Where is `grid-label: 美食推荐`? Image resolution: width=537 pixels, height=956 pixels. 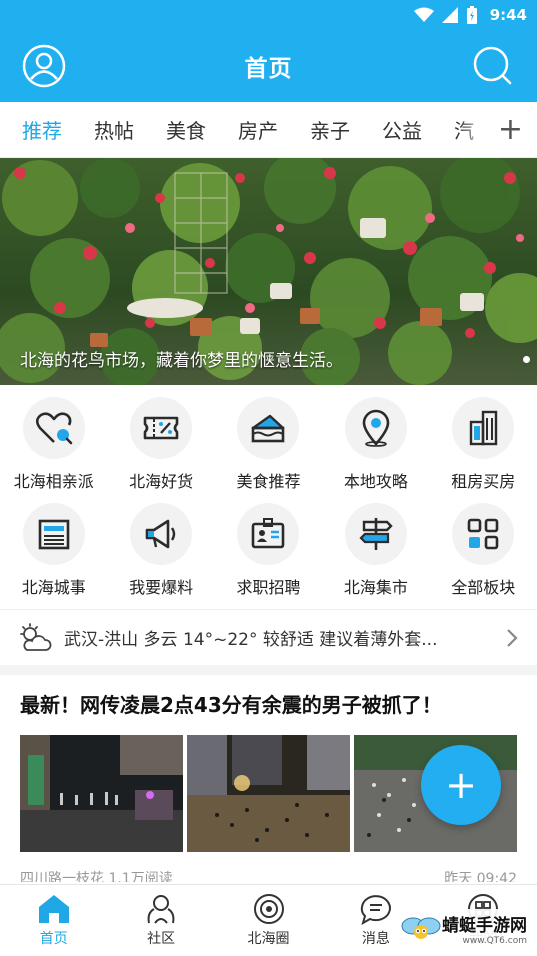
grid-label: 美食推荐 is located at coordinates (268, 481).